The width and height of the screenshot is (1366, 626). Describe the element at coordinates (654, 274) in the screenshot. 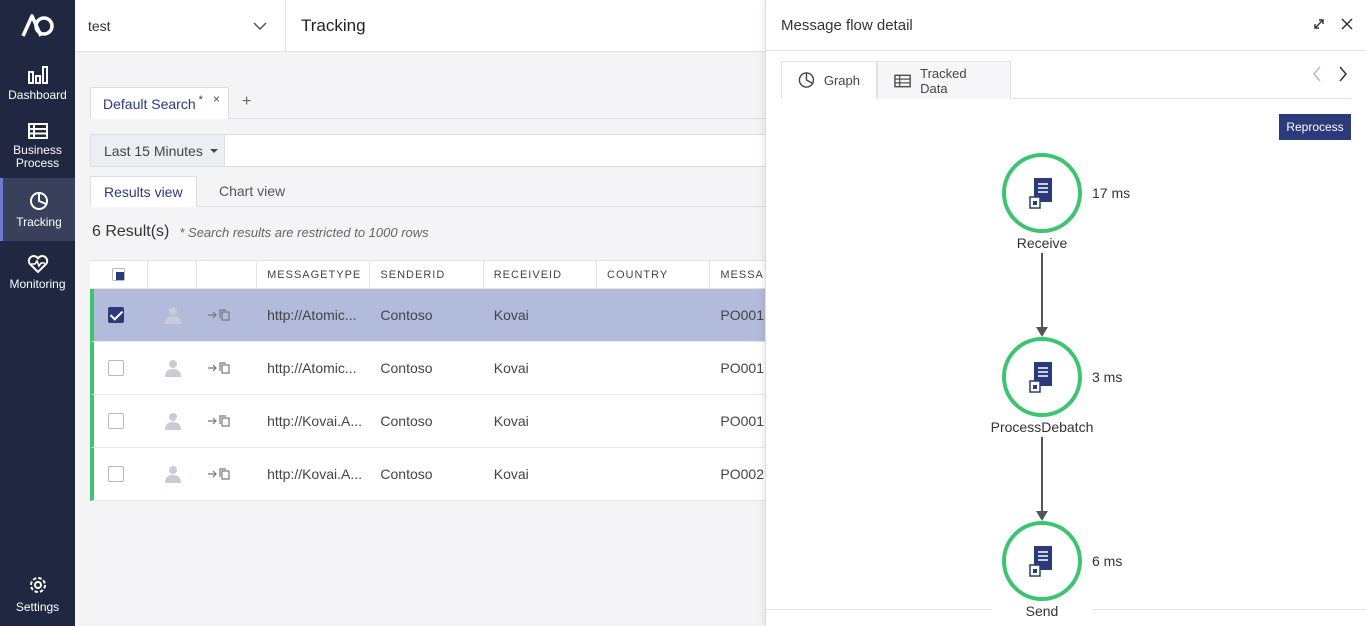

I see `column-country: COUNTRY` at that location.